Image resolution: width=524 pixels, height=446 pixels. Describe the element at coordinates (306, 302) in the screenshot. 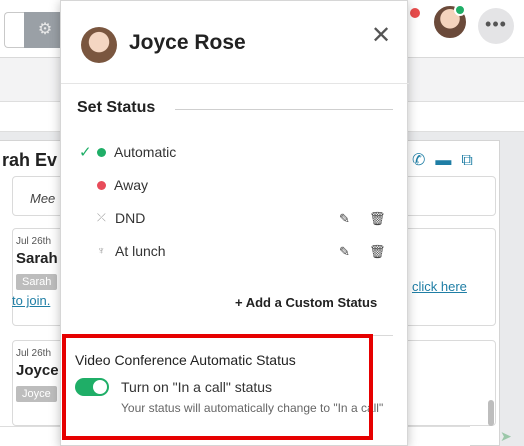

I see `add-custom-status-button: + Add a Custom Status` at that location.